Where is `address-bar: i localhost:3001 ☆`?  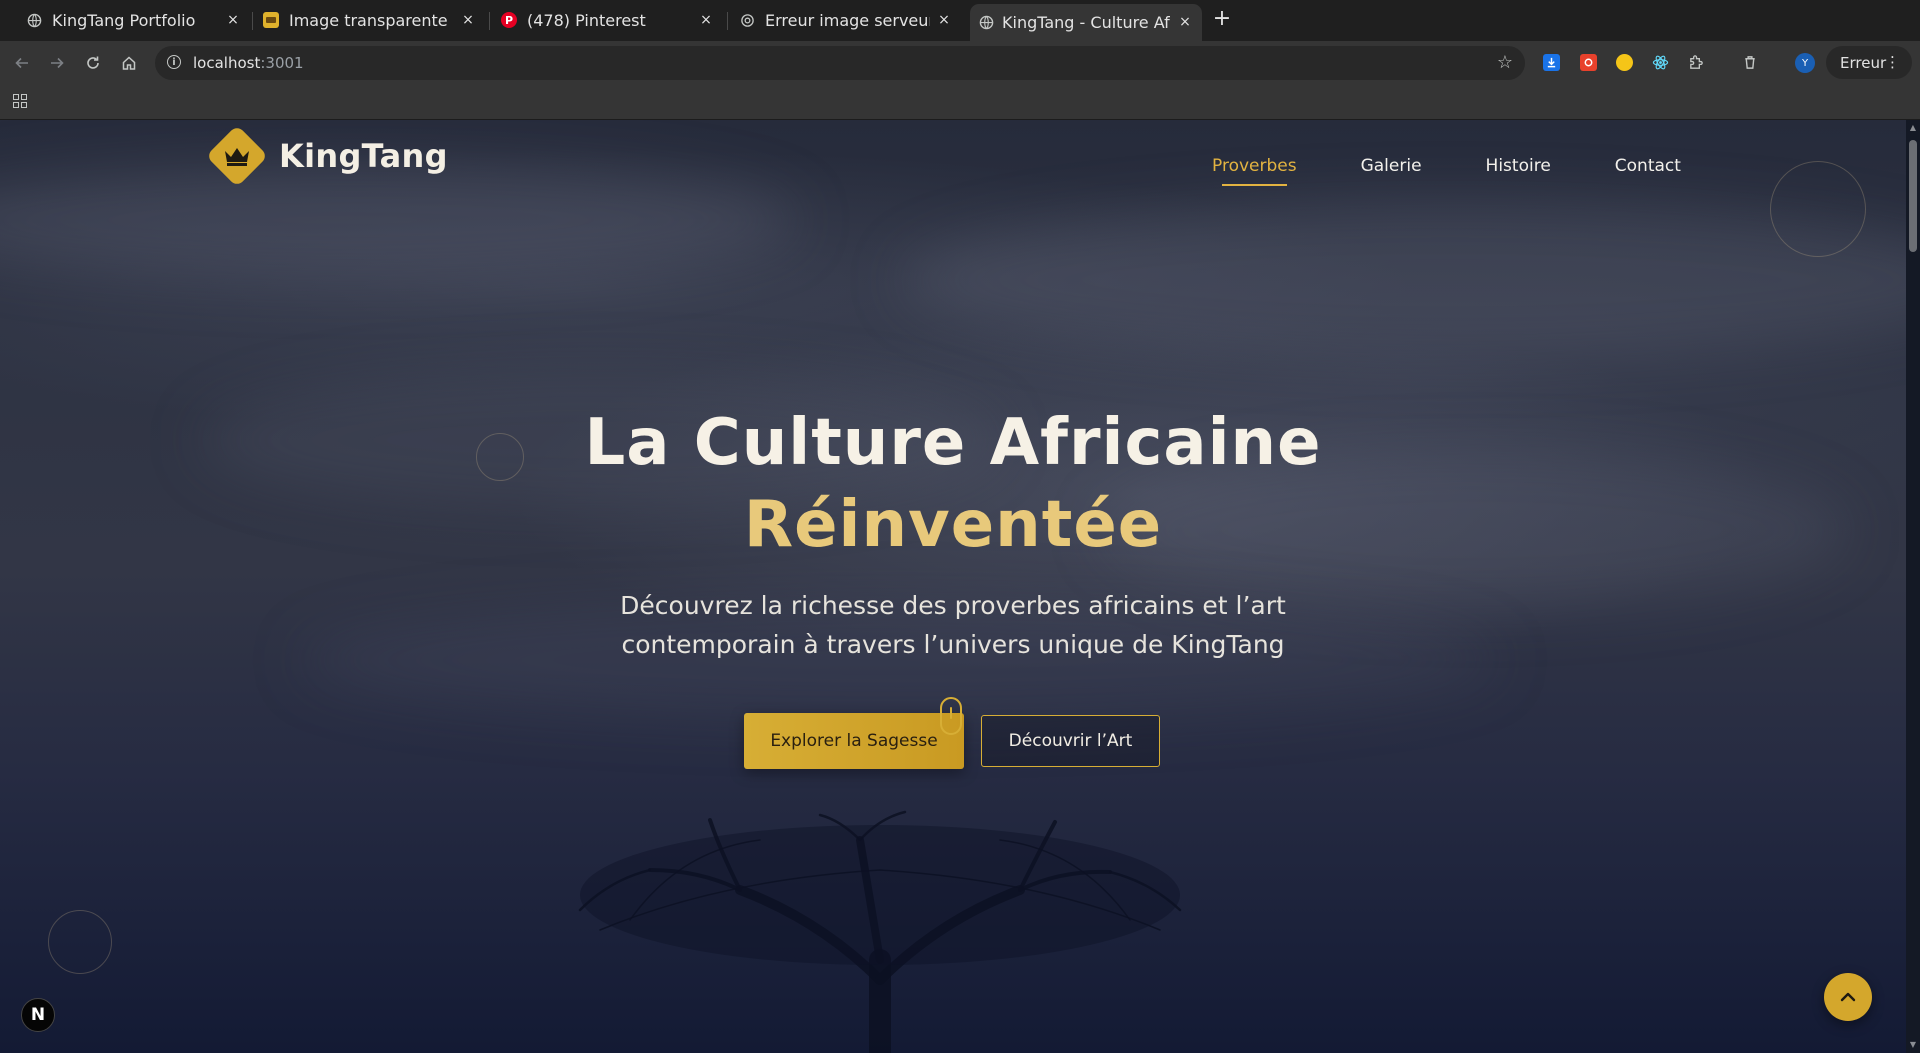 address-bar: i localhost:3001 ☆ is located at coordinates (840, 63).